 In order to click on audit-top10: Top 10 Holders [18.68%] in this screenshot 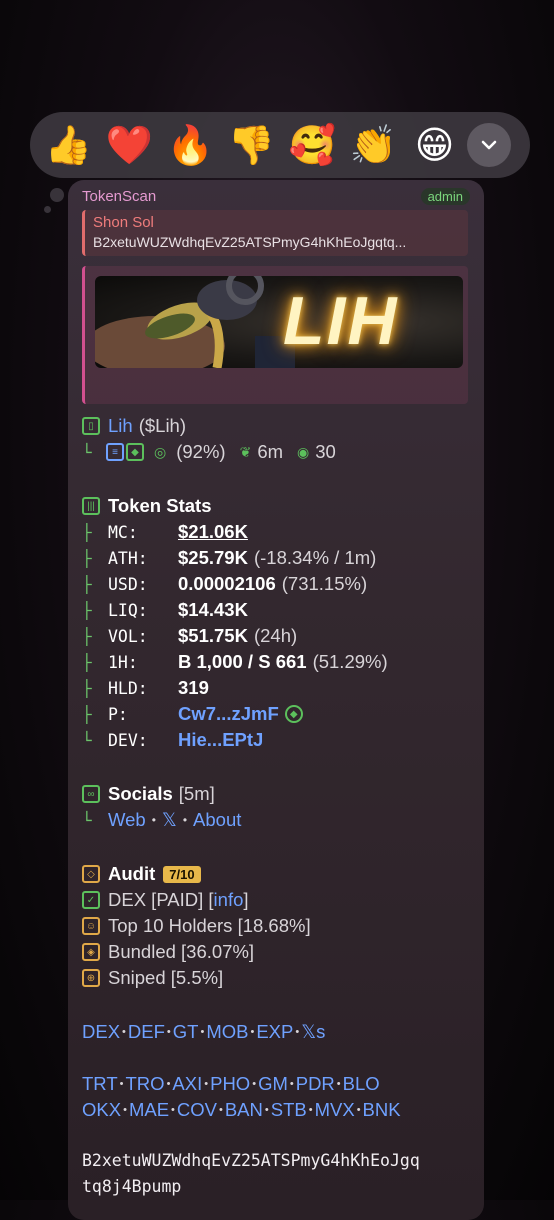, I will do `click(209, 925)`.